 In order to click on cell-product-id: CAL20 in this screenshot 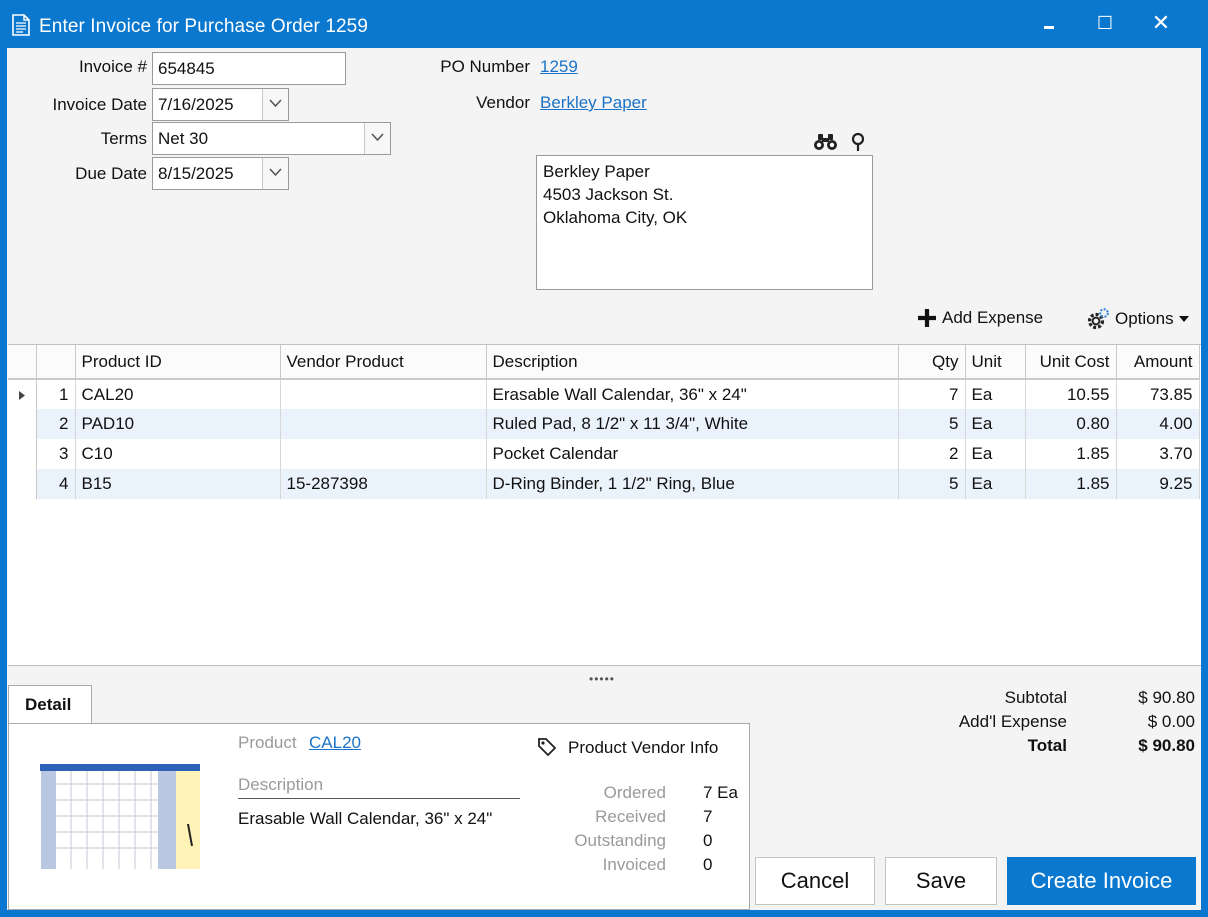, I will do `click(178, 394)`.